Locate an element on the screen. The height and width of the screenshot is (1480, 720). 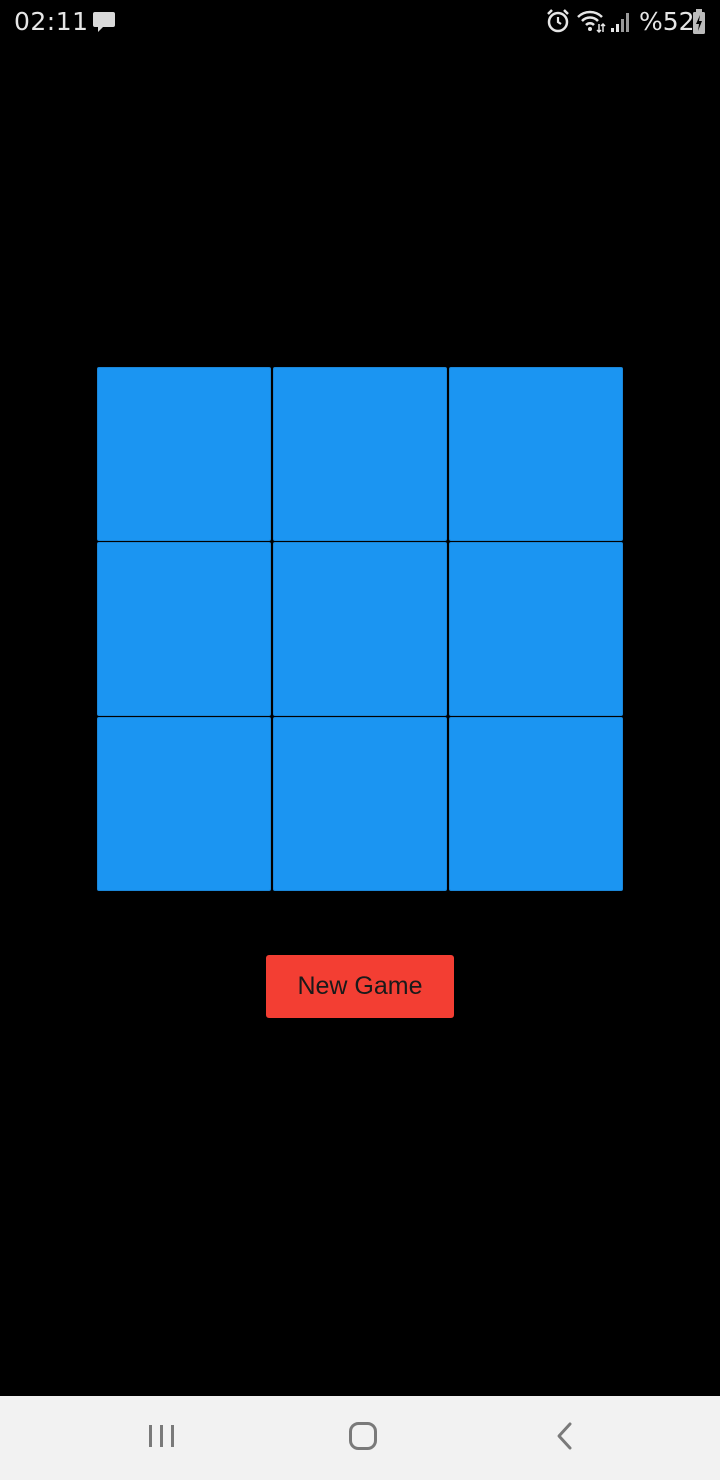
recents-button is located at coordinates (162, 1438).